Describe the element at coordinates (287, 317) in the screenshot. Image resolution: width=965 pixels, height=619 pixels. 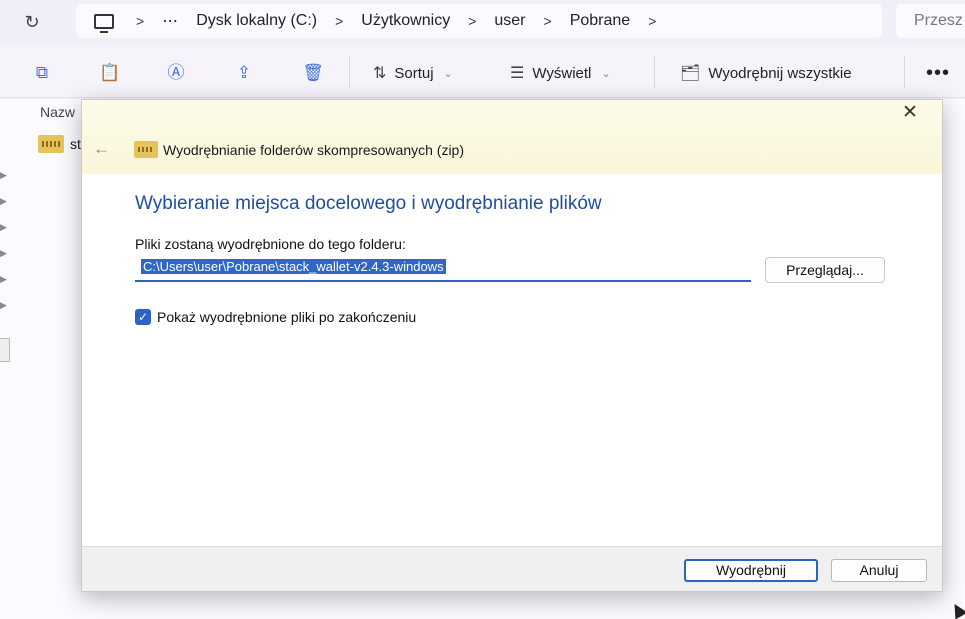
I see `show-files-label: Pokaż wyodrębnione pliki po zakończeniu` at that location.